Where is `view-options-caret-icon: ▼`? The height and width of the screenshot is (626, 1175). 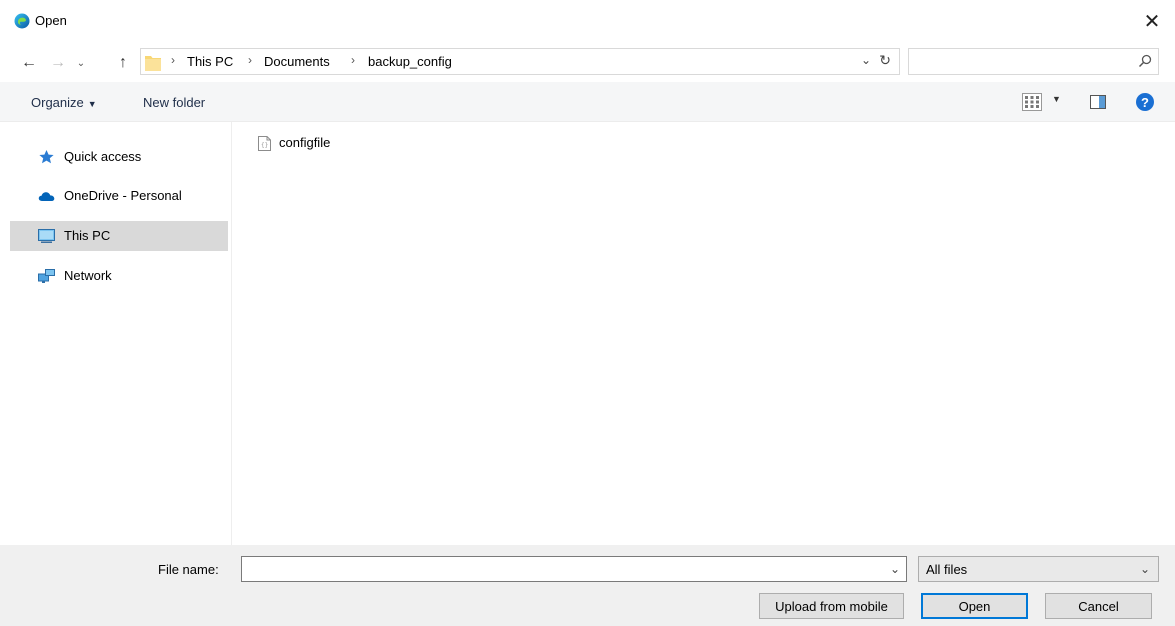 view-options-caret-icon: ▼ is located at coordinates (1056, 99).